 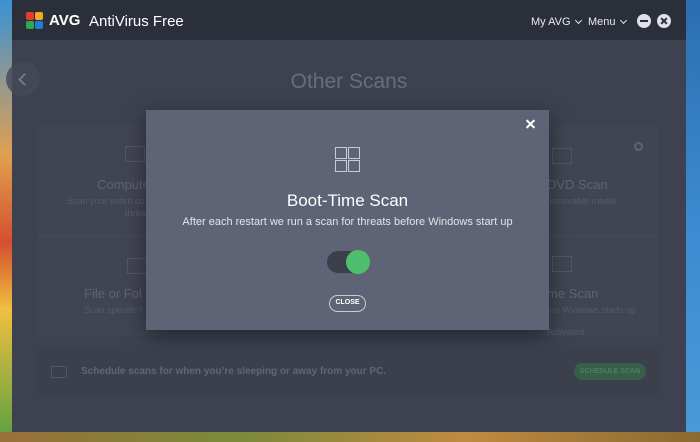 What do you see at coordinates (531, 124) in the screenshot?
I see `close-icon` at bounding box center [531, 124].